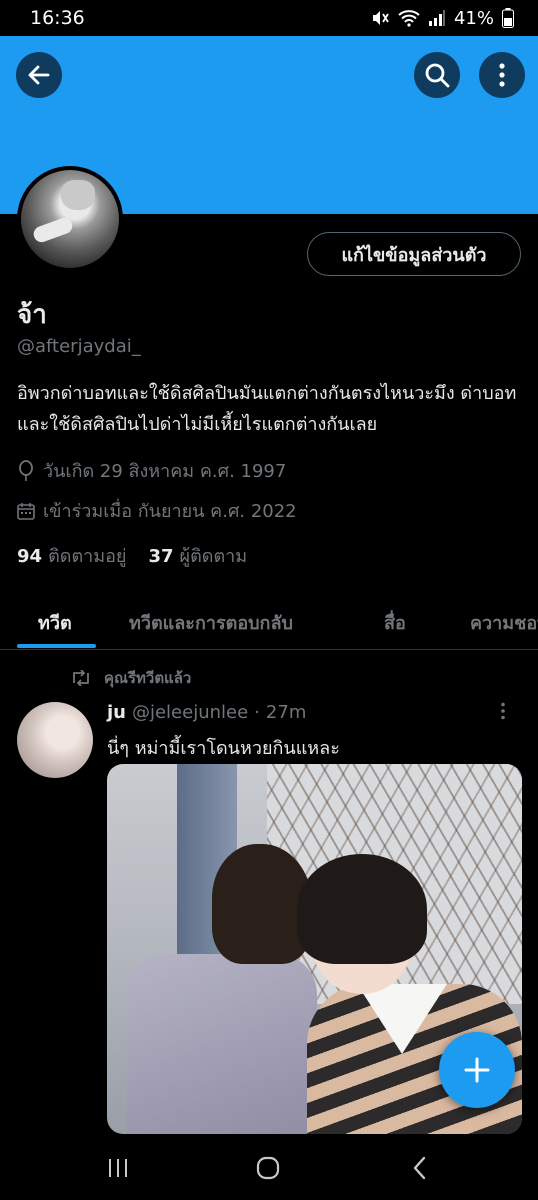 The width and height of the screenshot is (538, 1200). I want to click on status-bar: 16:36 41%, so click(269, 18).